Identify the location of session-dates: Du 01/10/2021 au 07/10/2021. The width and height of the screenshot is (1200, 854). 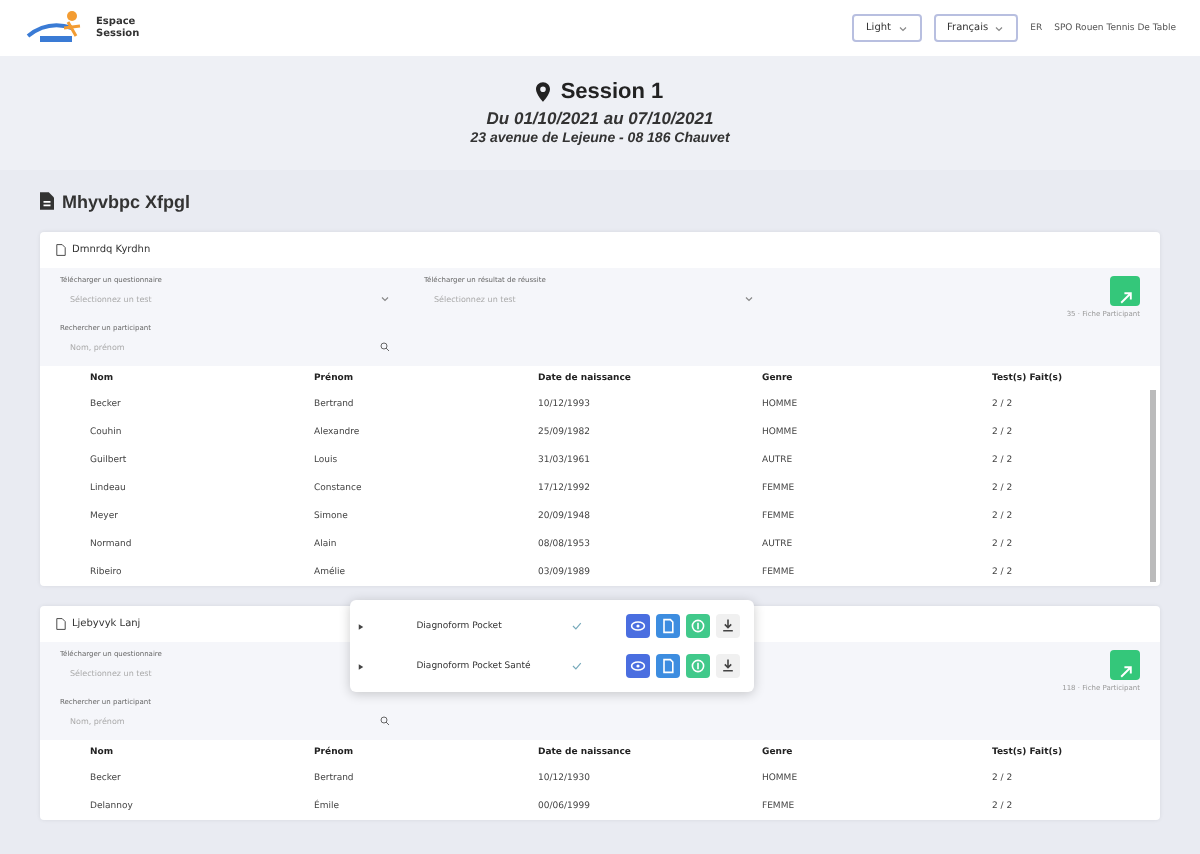
(600, 118).